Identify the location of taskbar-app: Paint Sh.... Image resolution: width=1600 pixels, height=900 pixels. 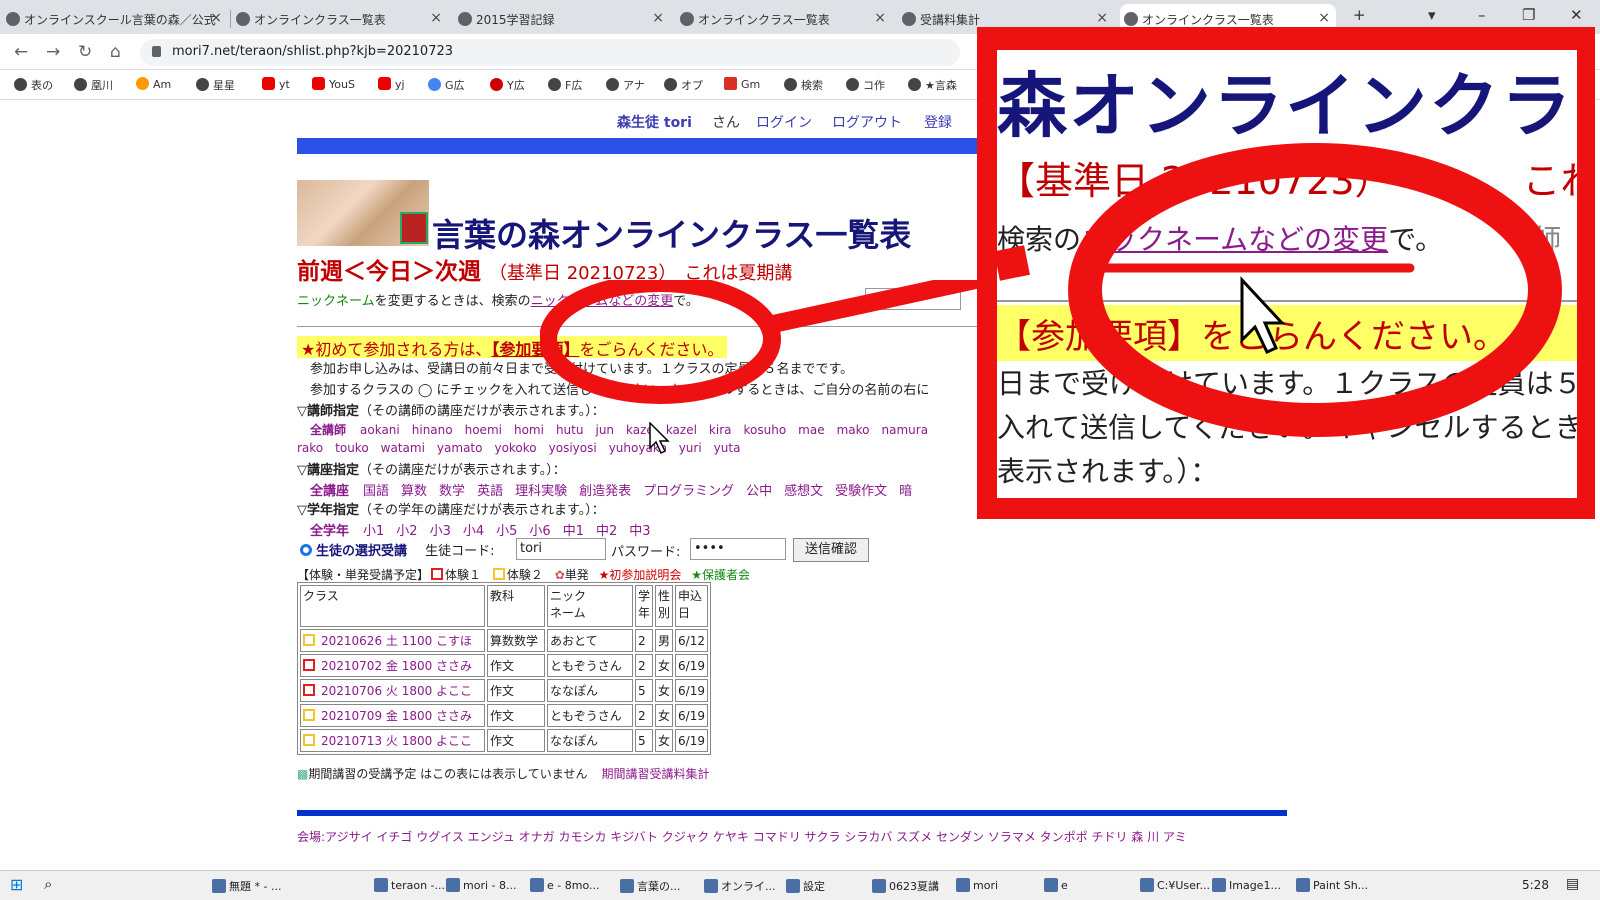
(1332, 885).